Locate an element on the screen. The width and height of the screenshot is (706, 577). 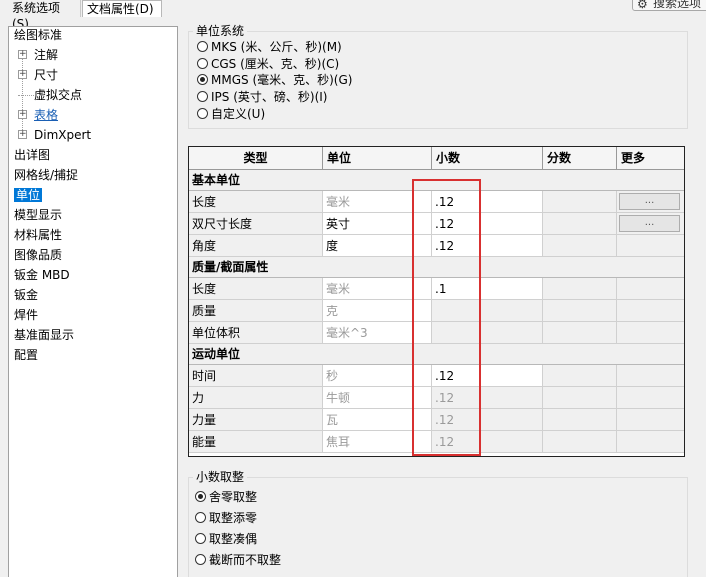
tree-item-13: 钣金 is located at coordinates (26, 295).